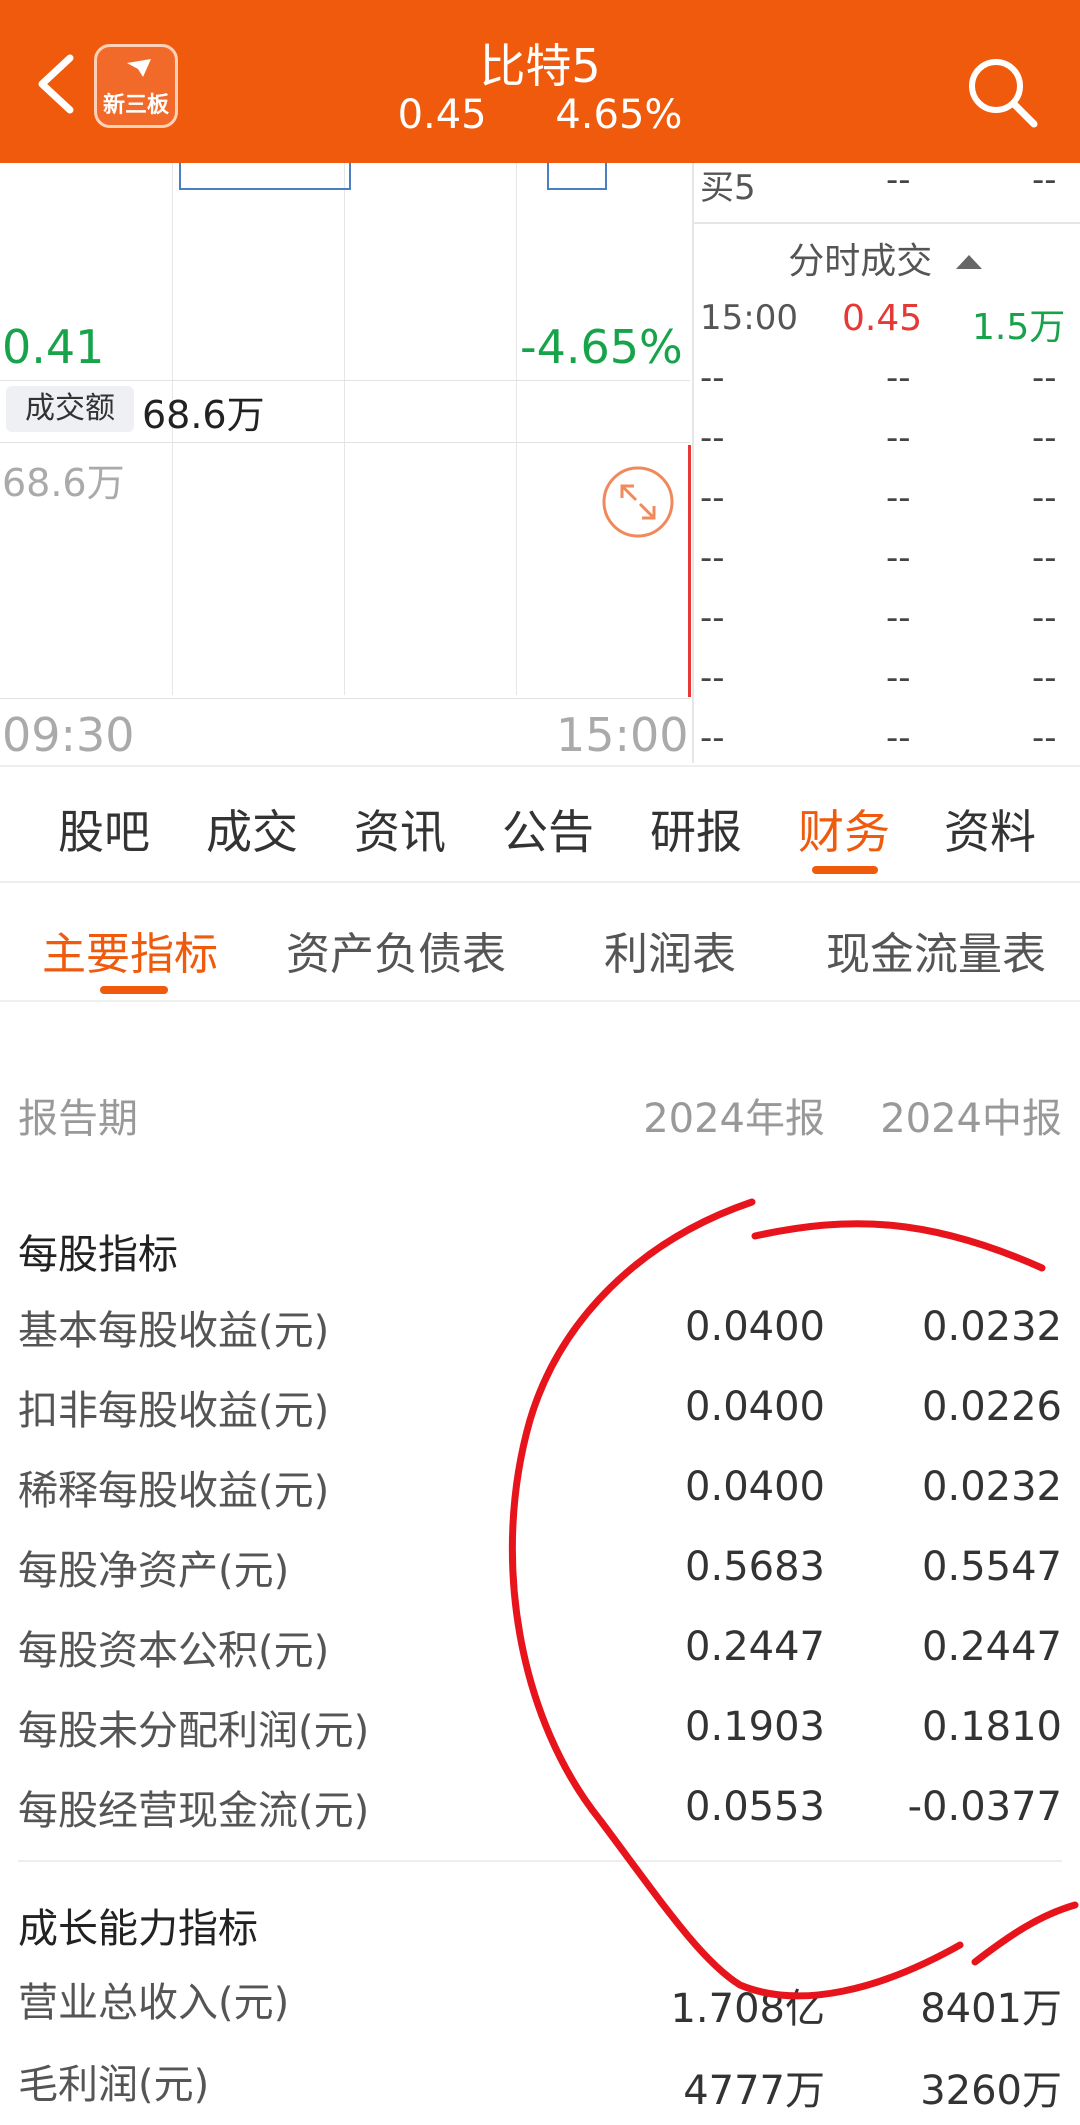 This screenshot has width=1080, height=2125. I want to click on turnover-value: 68.6万, so click(203, 415).